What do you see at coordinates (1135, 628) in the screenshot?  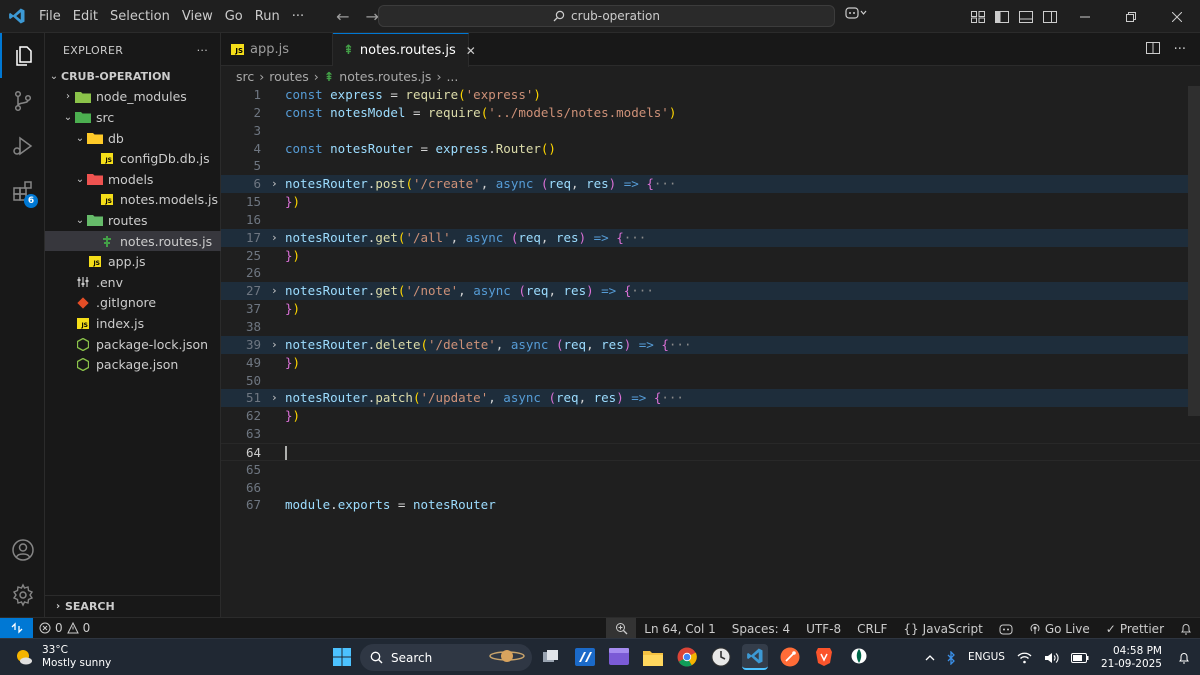 I see `prettier-button: ✓ Prettier` at bounding box center [1135, 628].